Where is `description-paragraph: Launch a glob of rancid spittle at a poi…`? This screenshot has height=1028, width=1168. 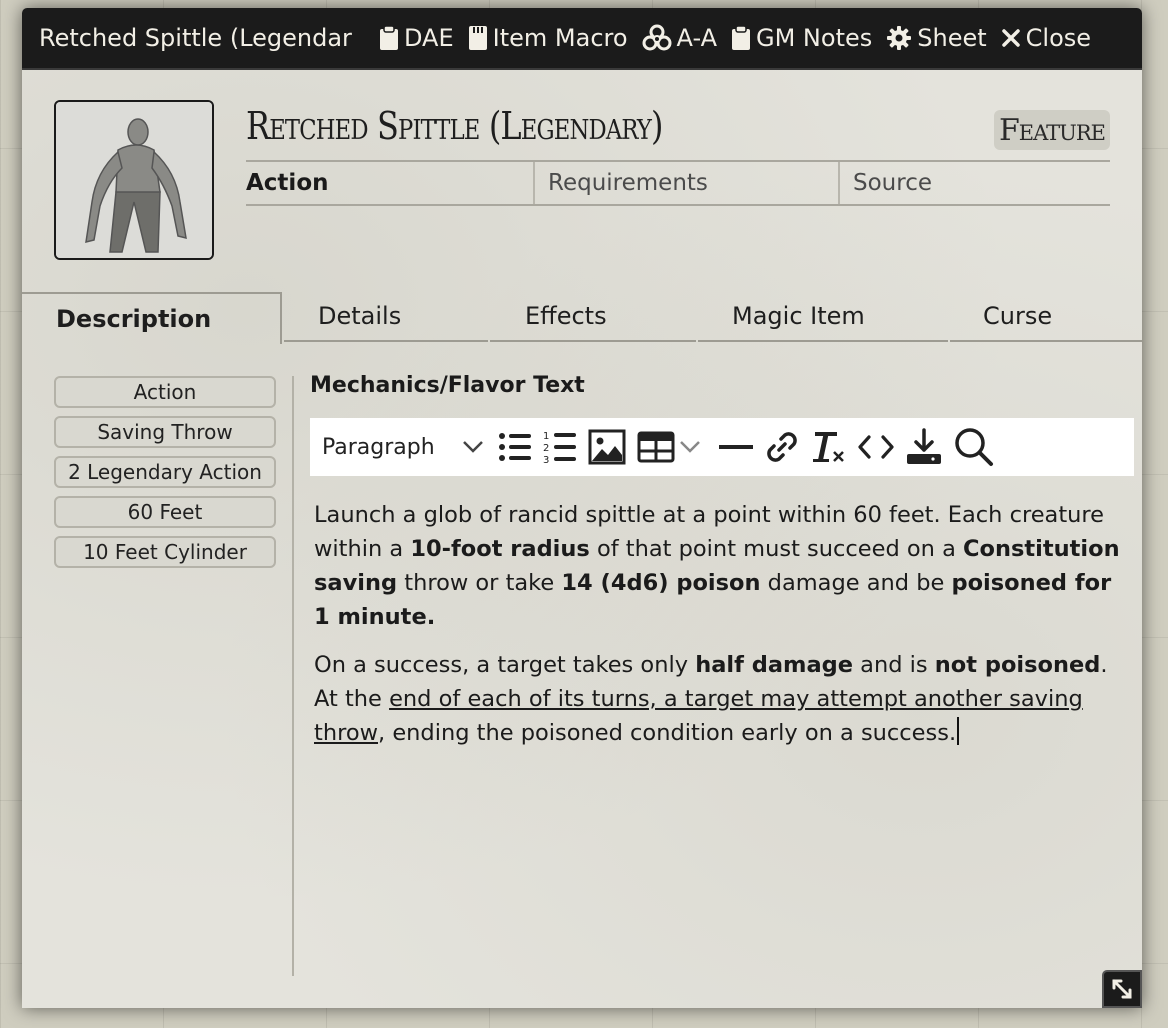 description-paragraph: Launch a glob of rancid spittle at a poi… is located at coordinates (717, 566).